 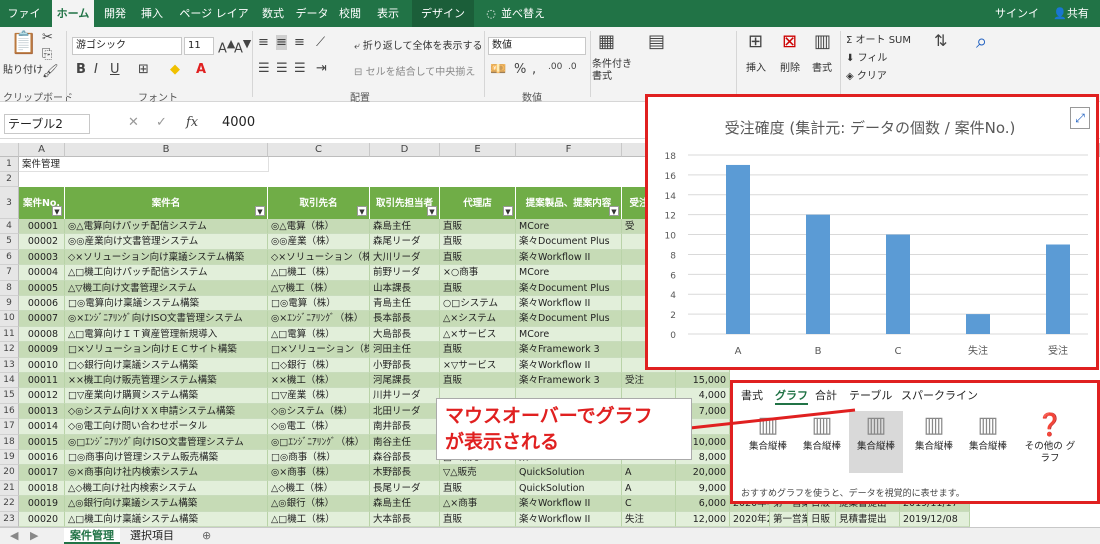 I want to click on table-cell: ×○商事, so click(x=478, y=273).